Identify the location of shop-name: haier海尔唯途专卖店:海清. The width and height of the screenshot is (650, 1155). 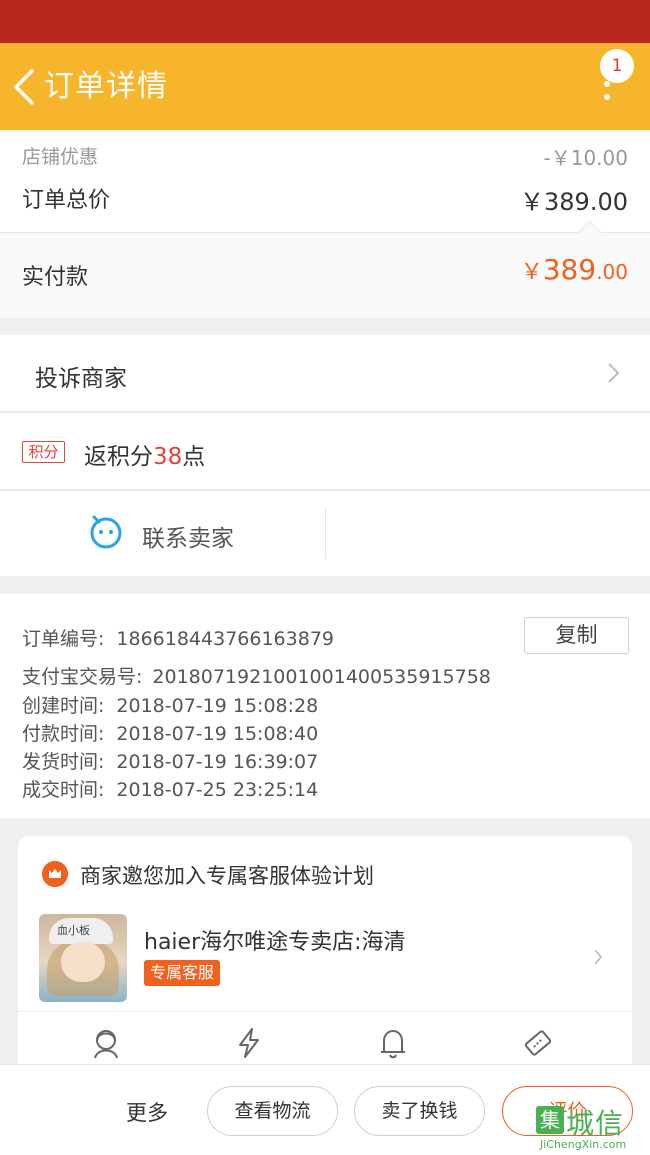
(275, 940).